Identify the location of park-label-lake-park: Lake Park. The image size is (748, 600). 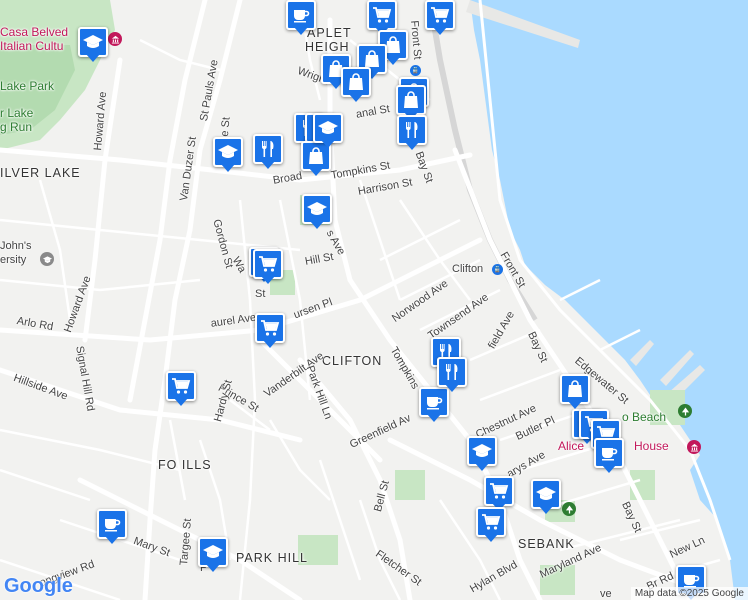
(27, 86).